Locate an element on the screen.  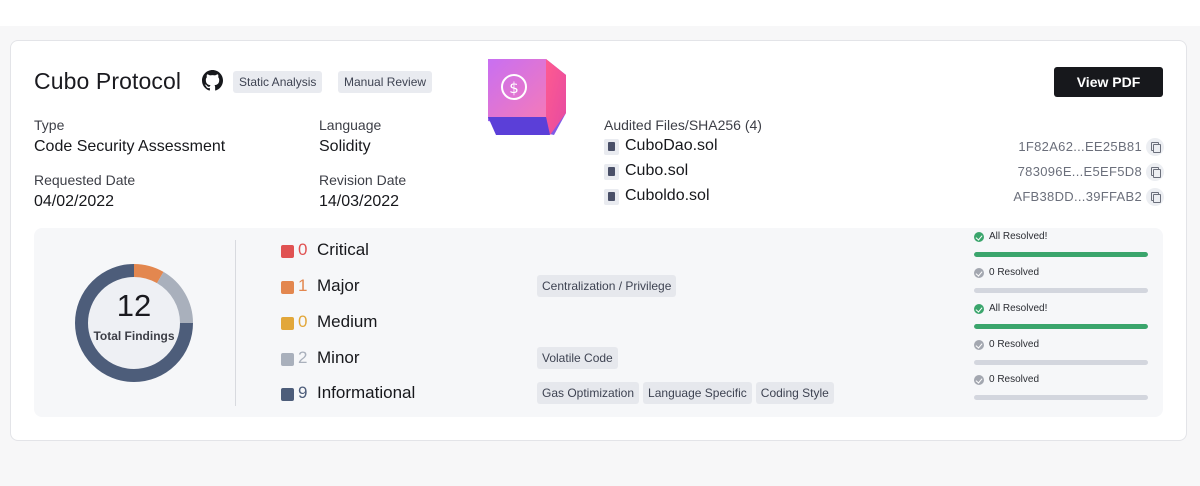
file-name: Cubo.sol is located at coordinates (656, 171).